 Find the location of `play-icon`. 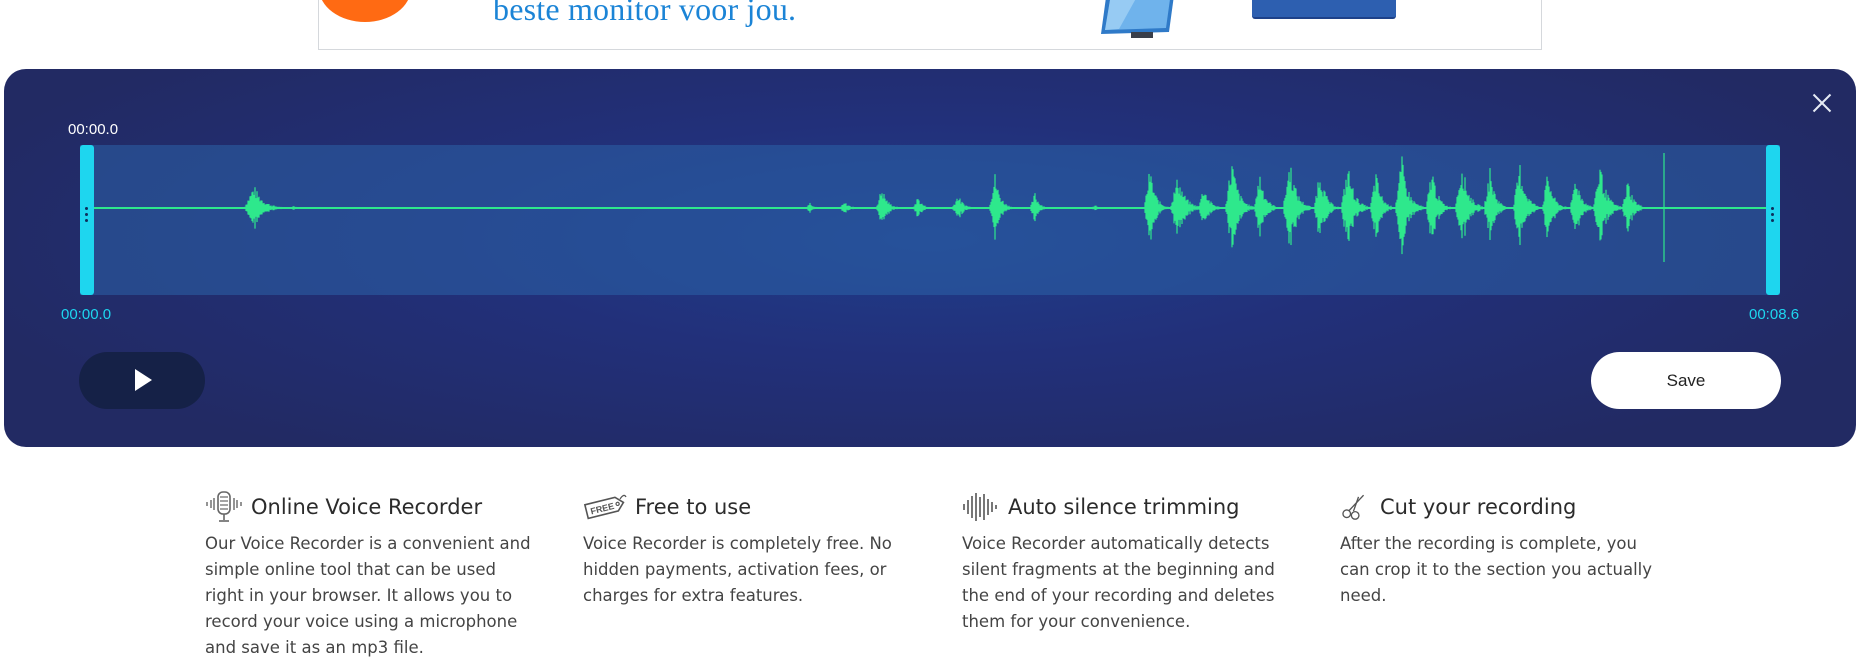

play-icon is located at coordinates (143, 380).